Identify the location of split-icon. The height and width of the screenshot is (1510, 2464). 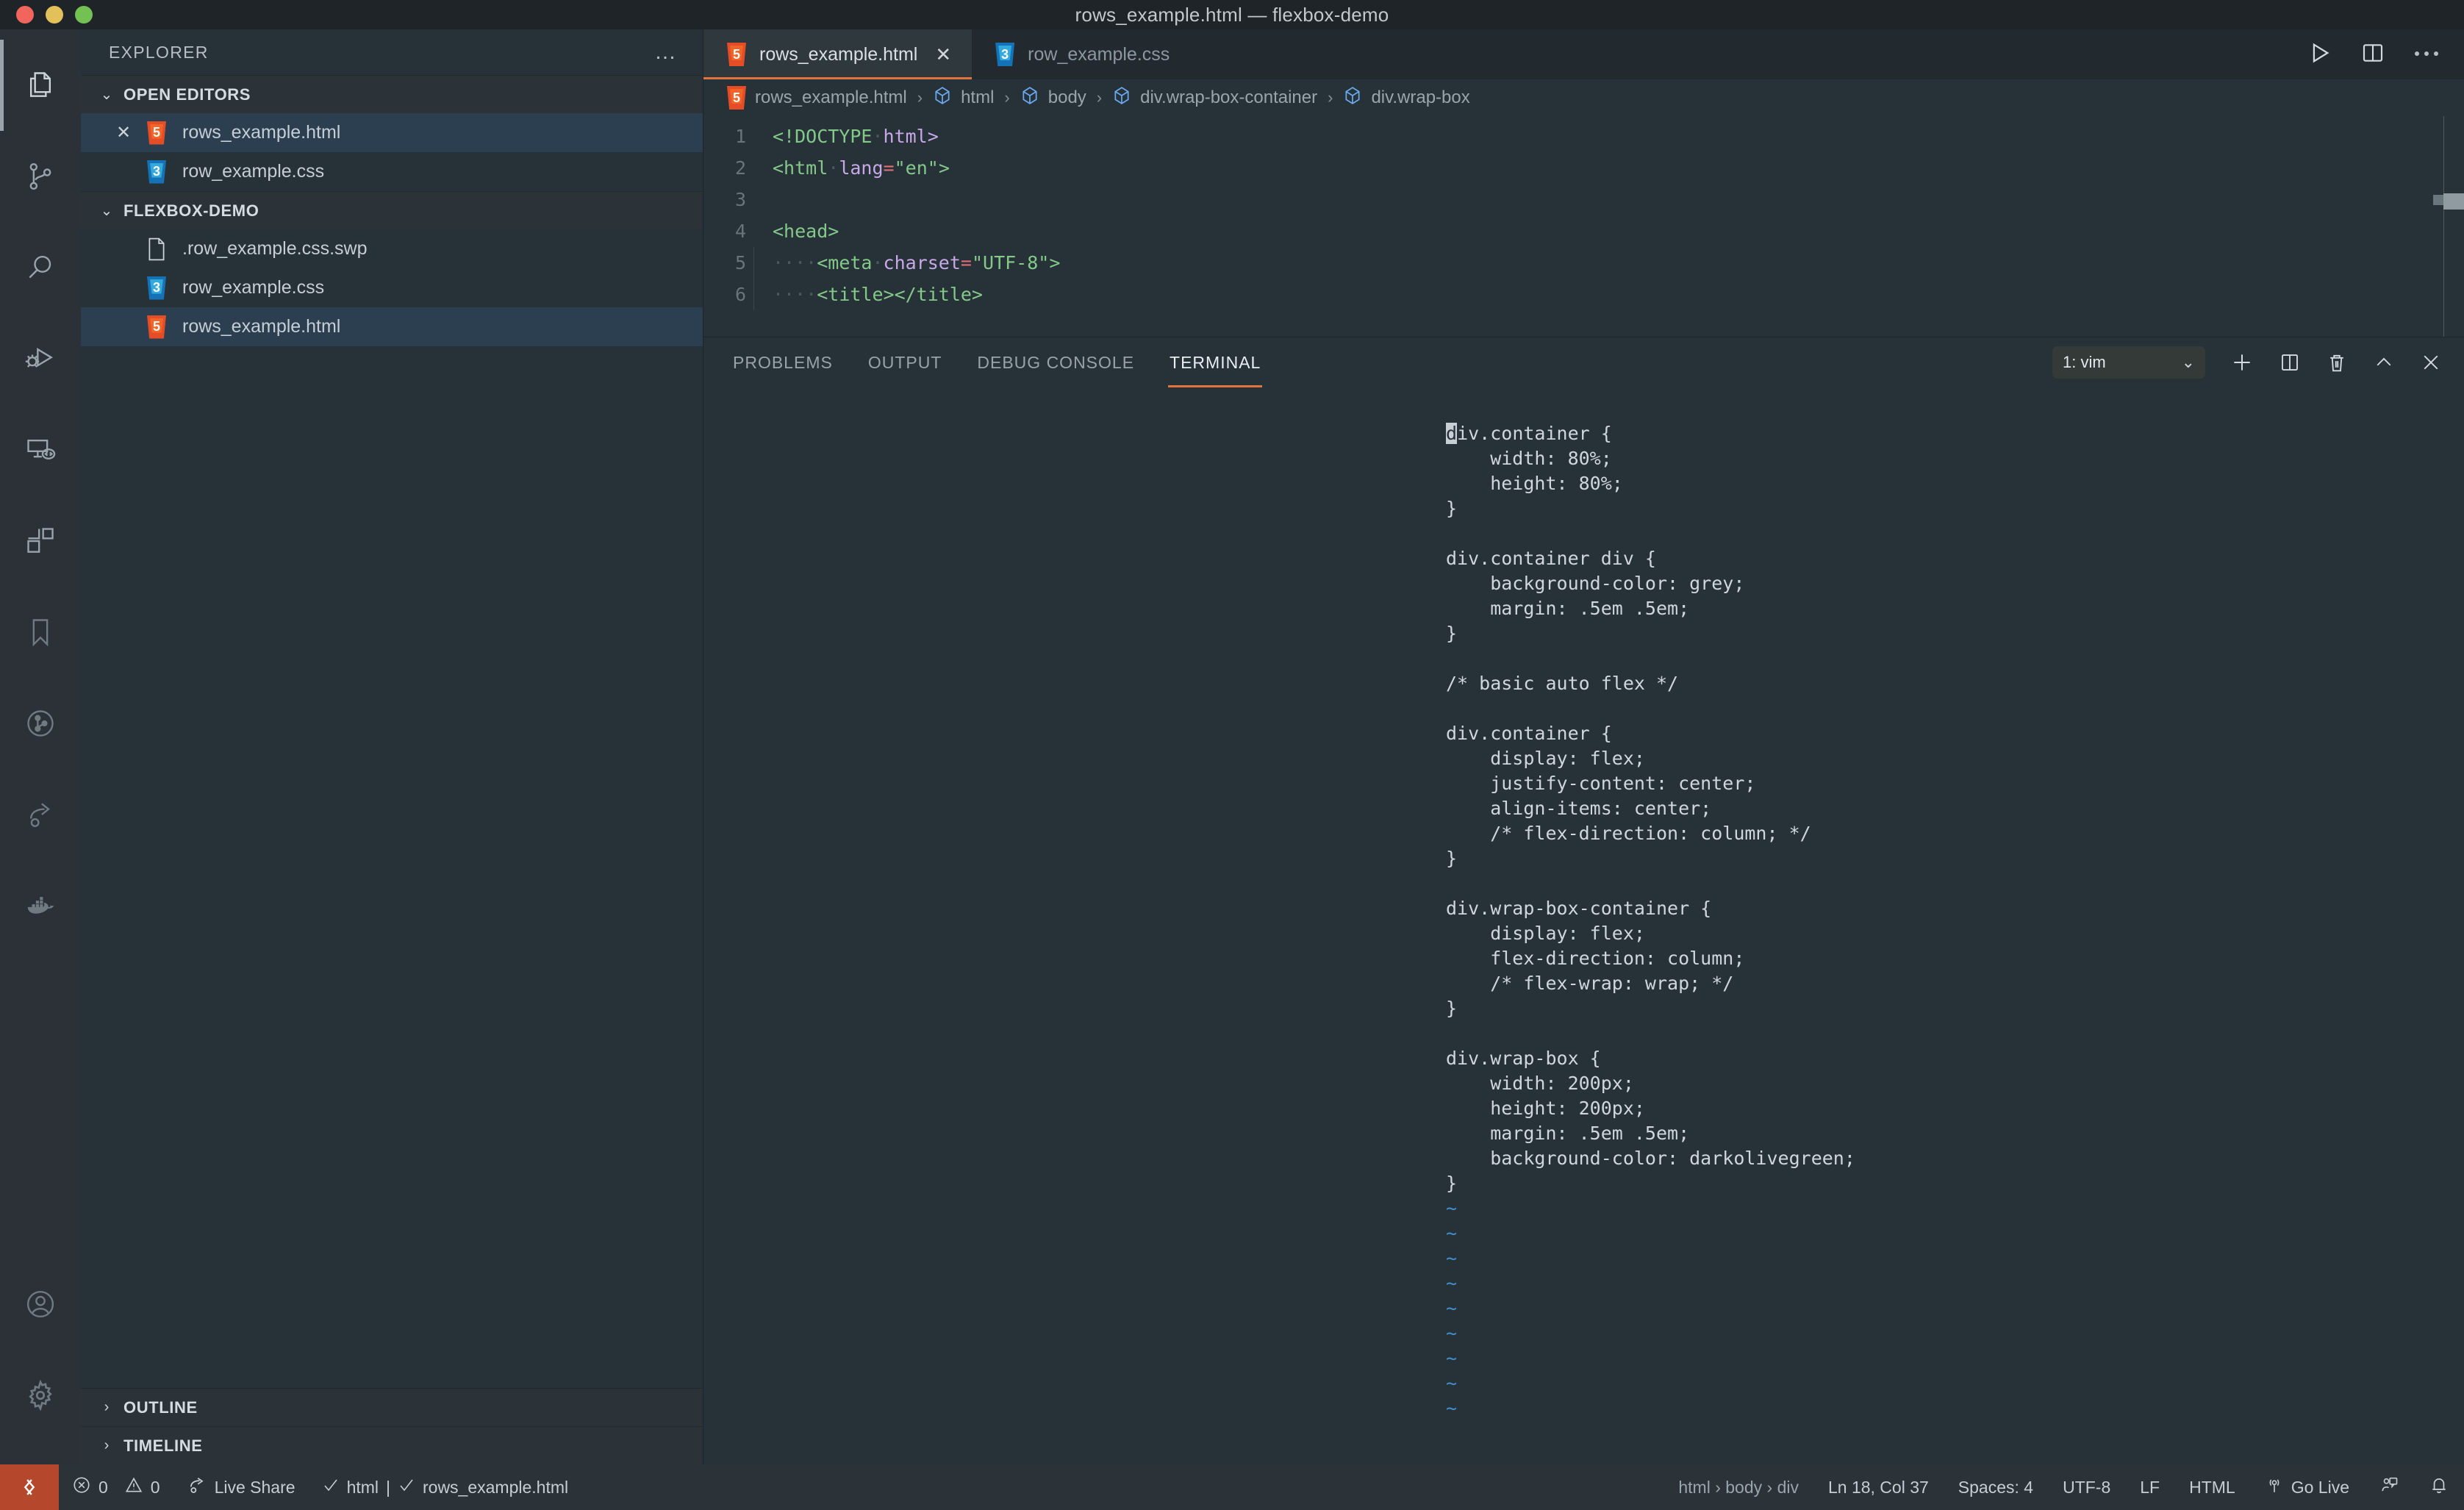
(2290, 362).